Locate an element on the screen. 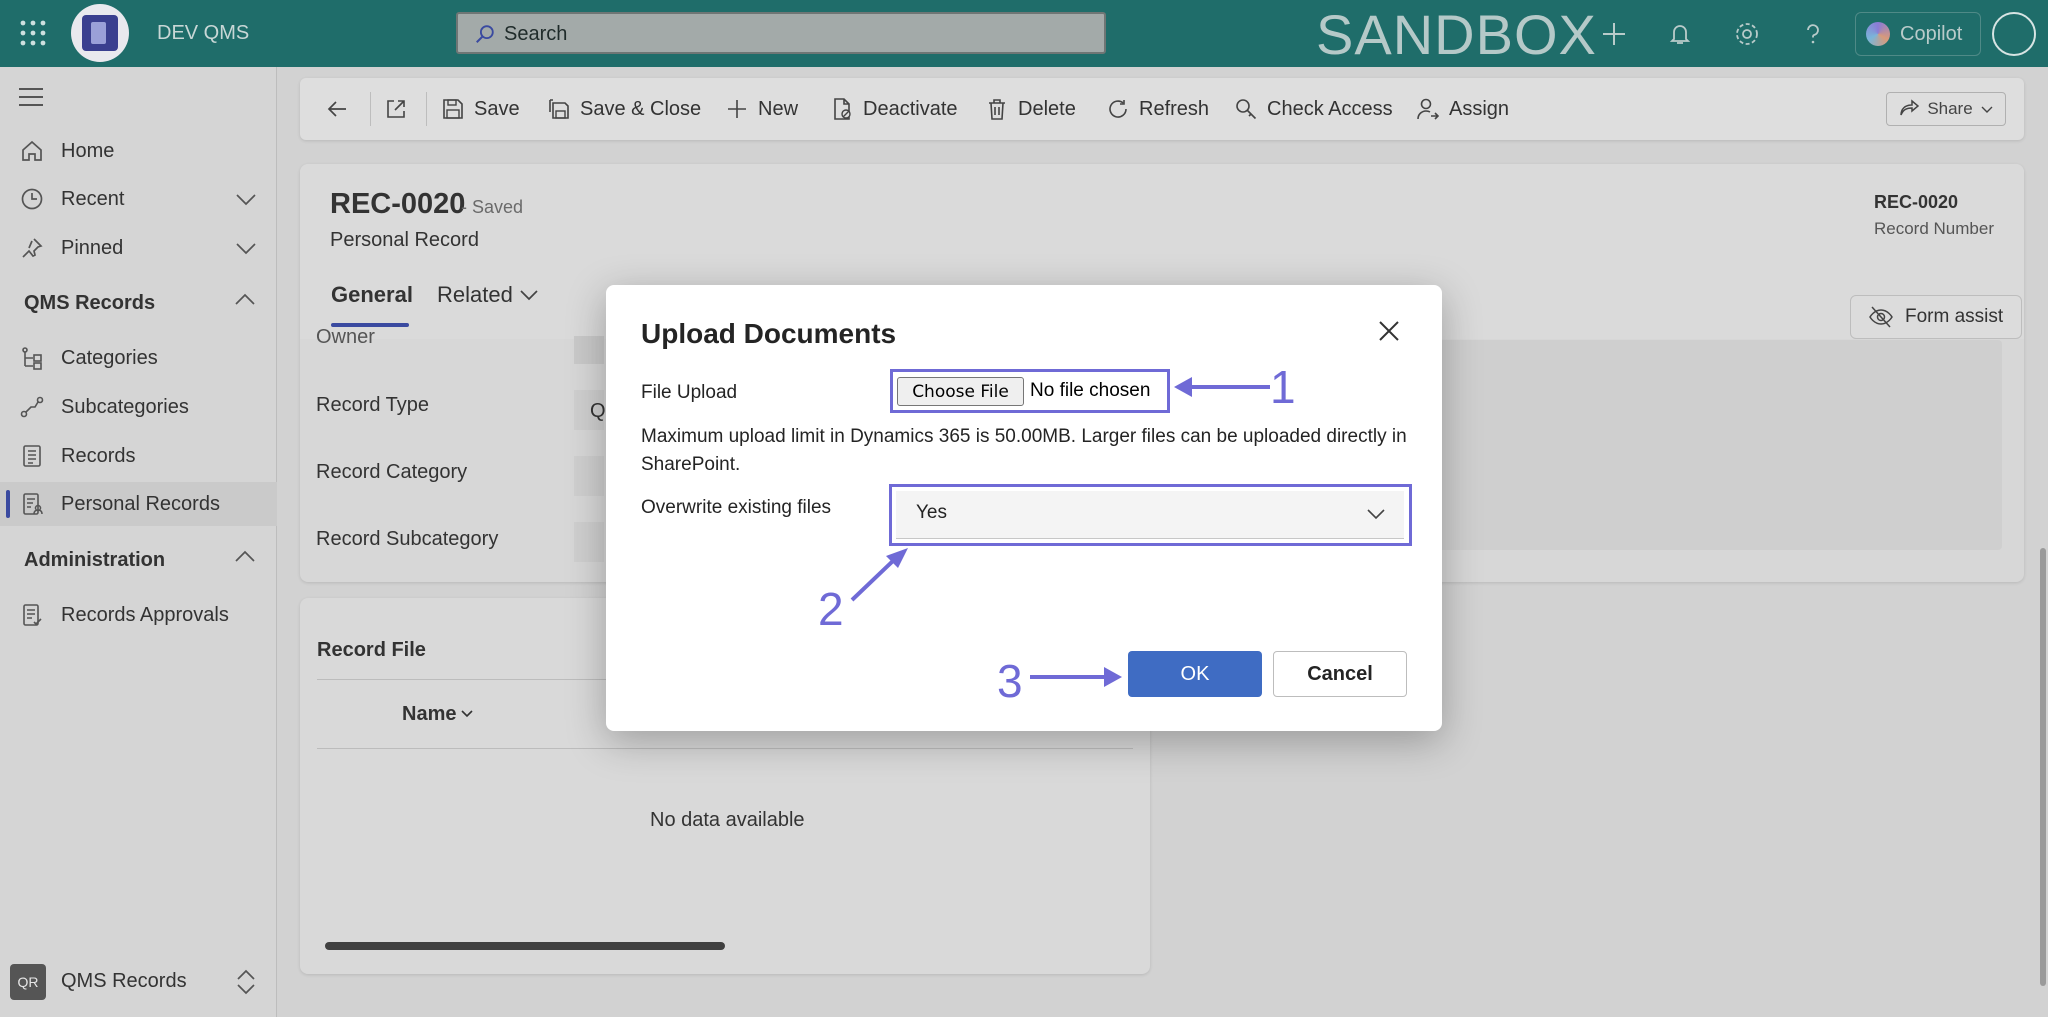 This screenshot has height=1017, width=2048. field-owner-value is located at coordinates (589, 350).